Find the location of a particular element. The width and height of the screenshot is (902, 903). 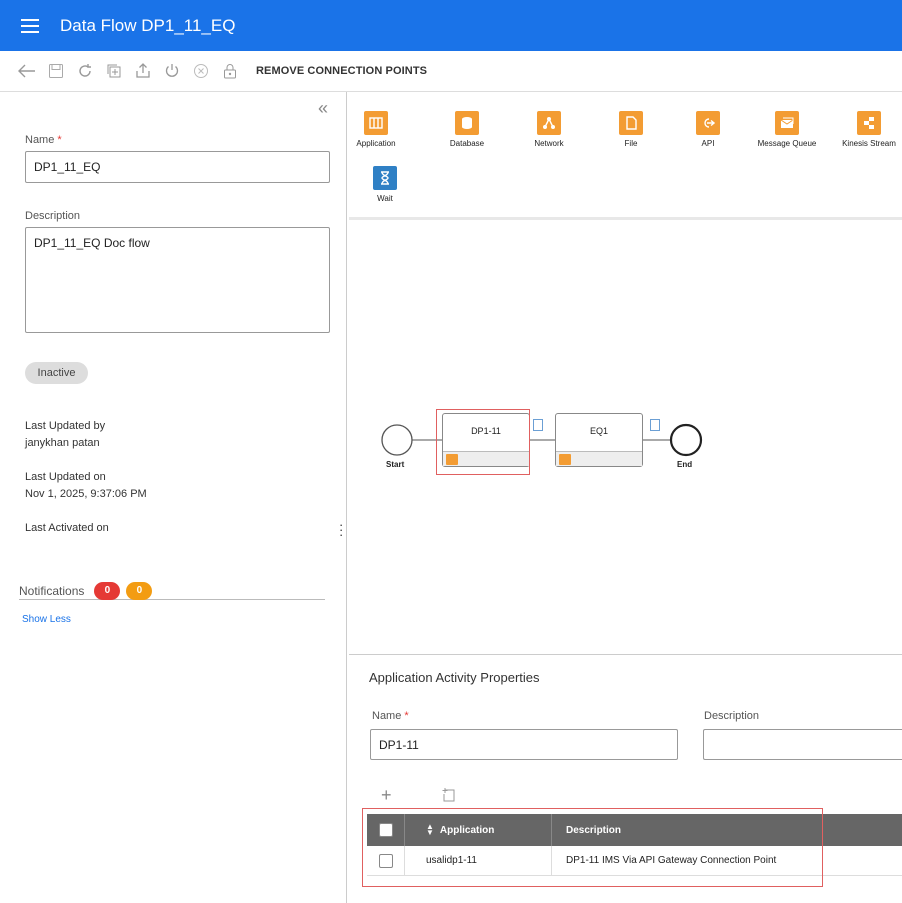

last-activated-label: Last Activated on is located at coordinates (67, 528).